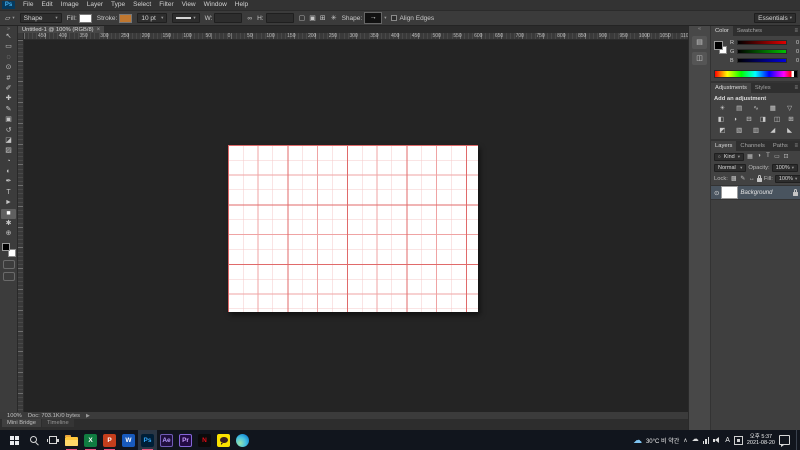 The width and height of the screenshot is (800, 450). What do you see at coordinates (755, 130) in the screenshot?
I see `threshold-icon: ▥` at bounding box center [755, 130].